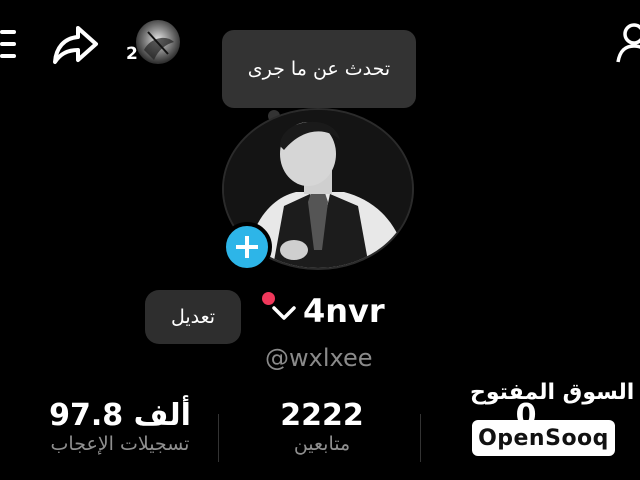 Image resolution: width=640 pixels, height=480 pixels. Describe the element at coordinates (543, 438) in the screenshot. I see `watermark-logo: OpenSooq` at that location.